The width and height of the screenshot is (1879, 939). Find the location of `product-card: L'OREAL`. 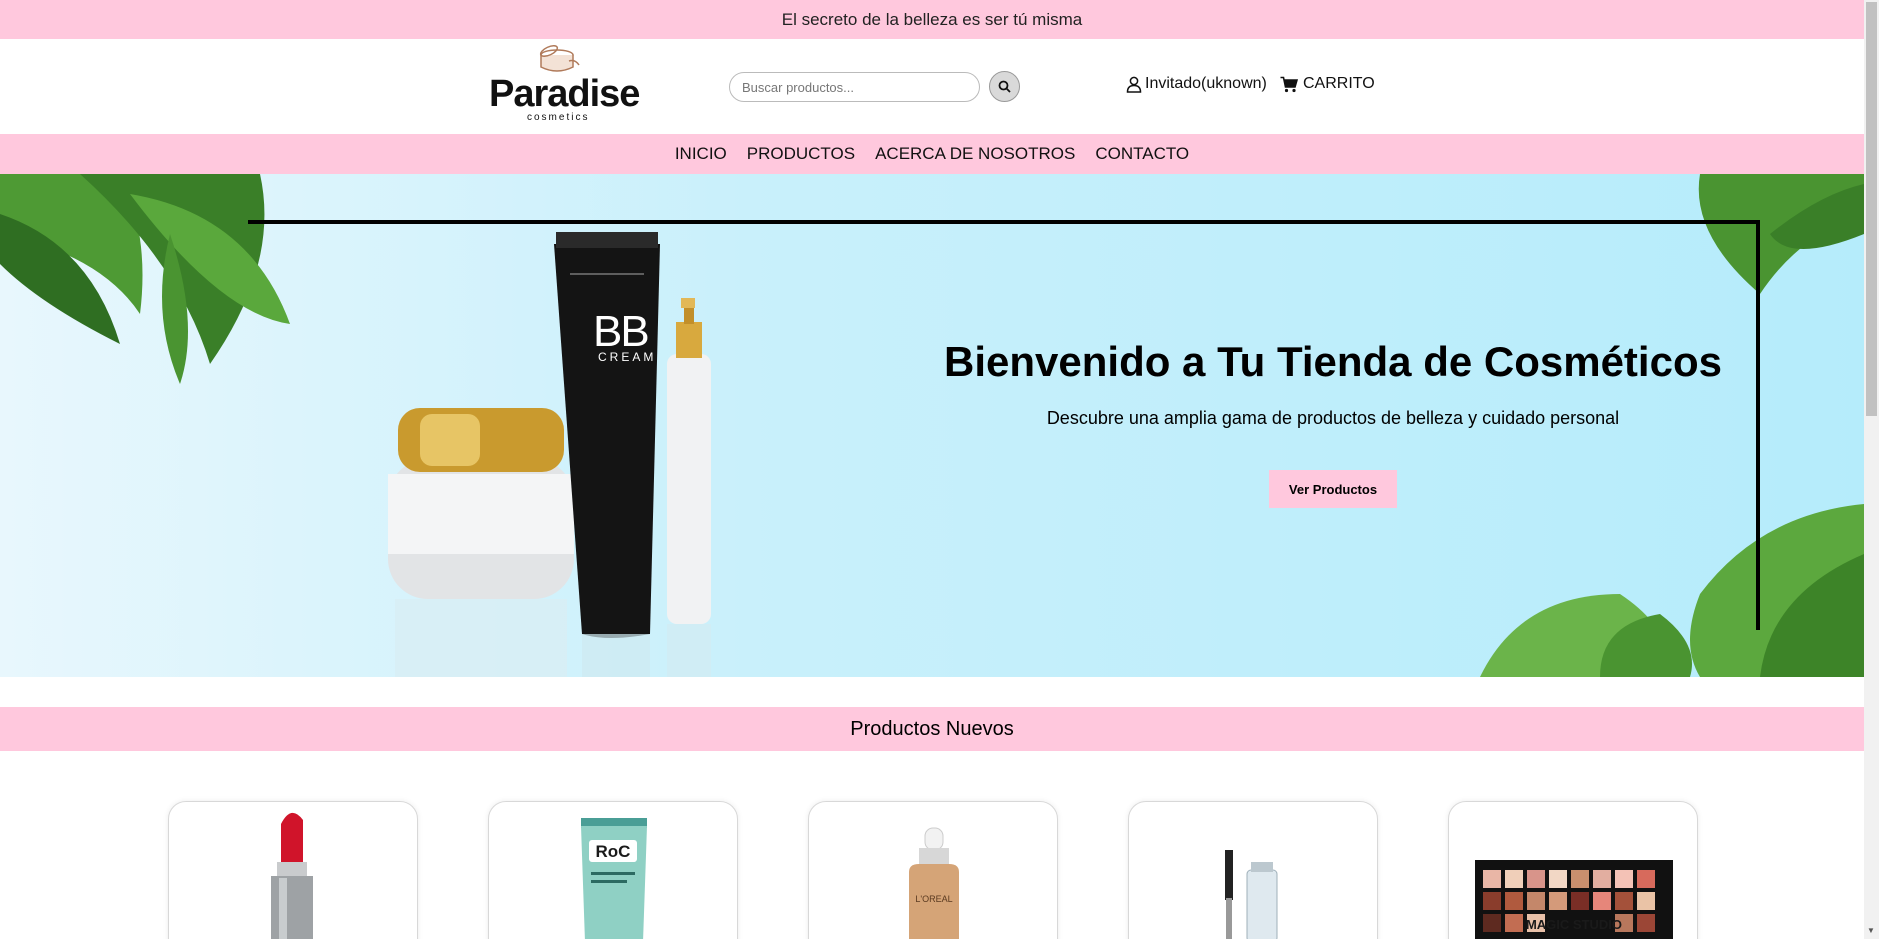

product-card: L'OREAL is located at coordinates (933, 870).